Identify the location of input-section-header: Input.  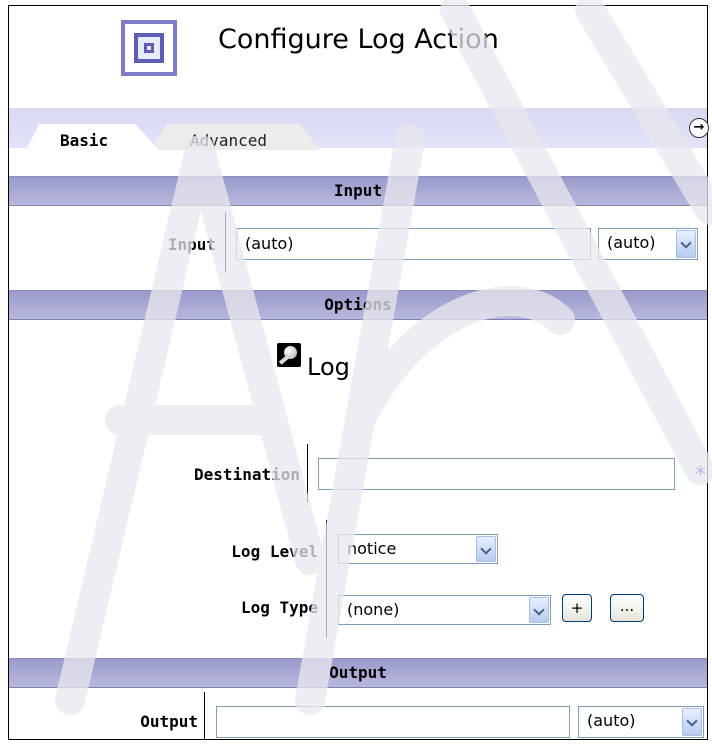
(358, 191).